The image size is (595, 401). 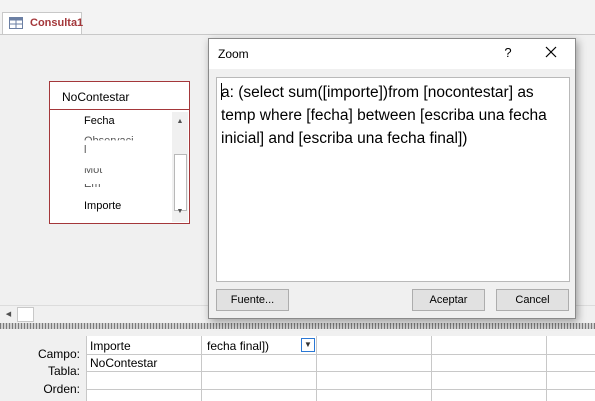 What do you see at coordinates (297, 17) in the screenshot?
I see `document-tab-strip: Consulta1` at bounding box center [297, 17].